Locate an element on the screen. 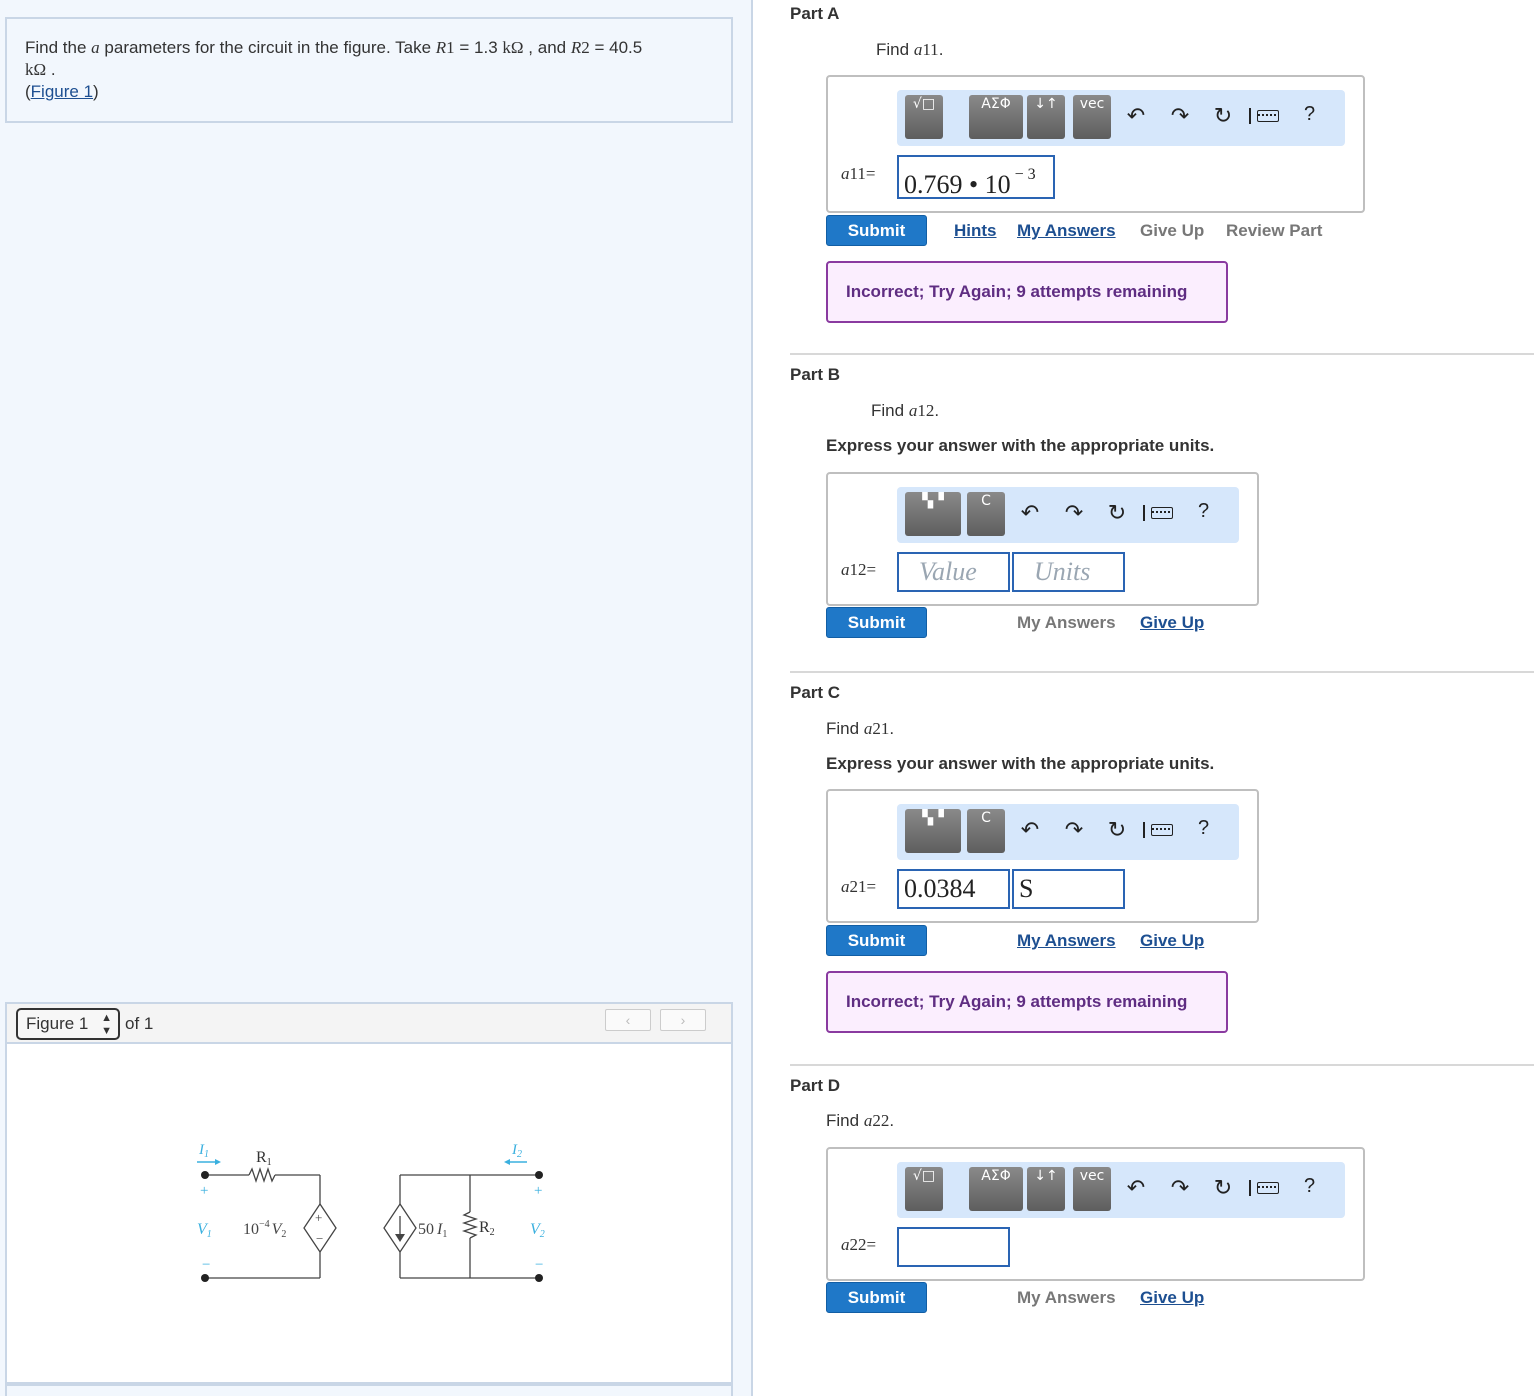 The image size is (1534, 1396). part-b-give-up-link: Give Up is located at coordinates (1172, 623).